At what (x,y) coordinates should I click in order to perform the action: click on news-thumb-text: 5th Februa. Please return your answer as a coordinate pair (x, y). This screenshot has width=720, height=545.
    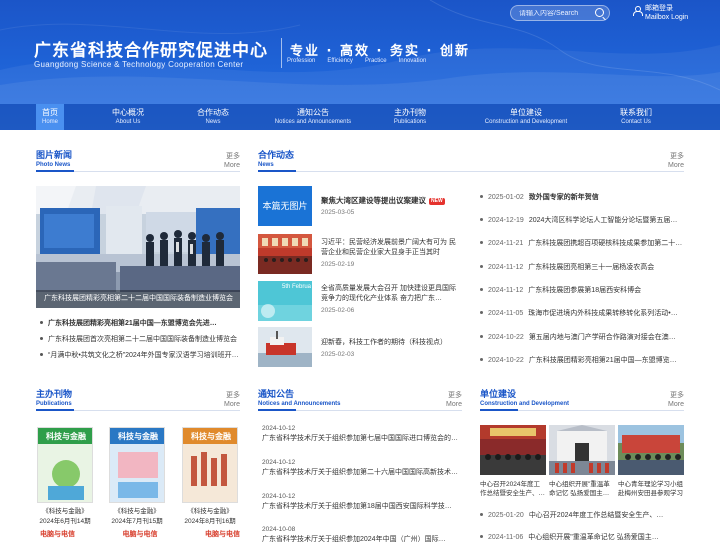
    Looking at the image, I should click on (297, 287).